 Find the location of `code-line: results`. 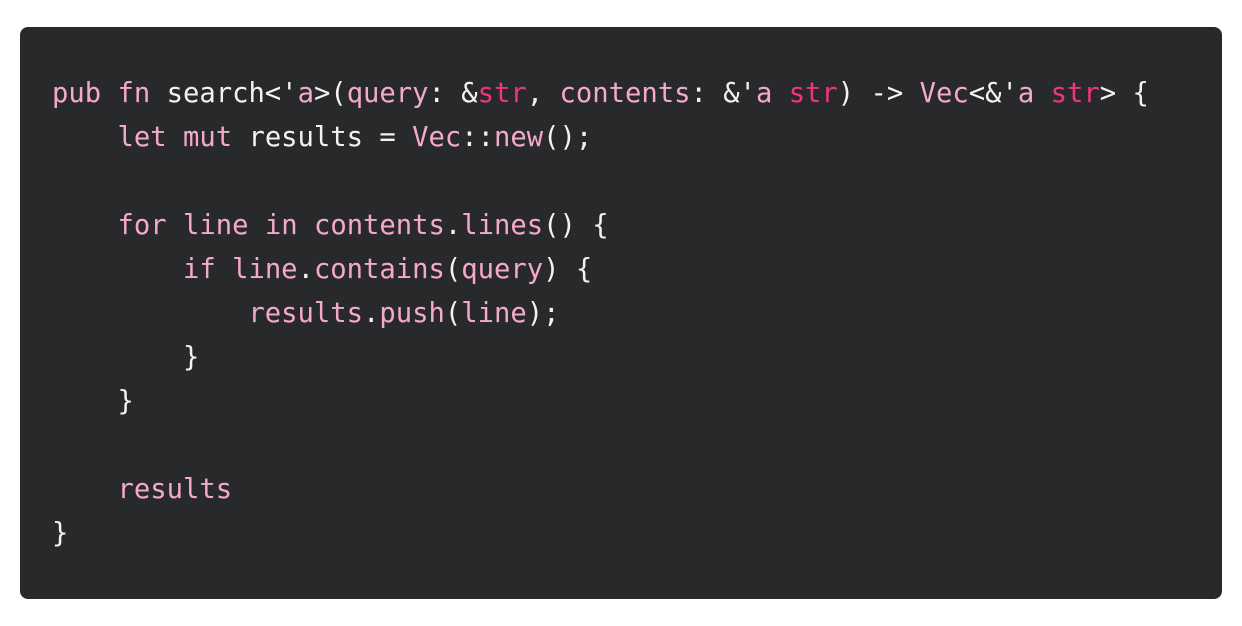

code-line: results is located at coordinates (600, 490).